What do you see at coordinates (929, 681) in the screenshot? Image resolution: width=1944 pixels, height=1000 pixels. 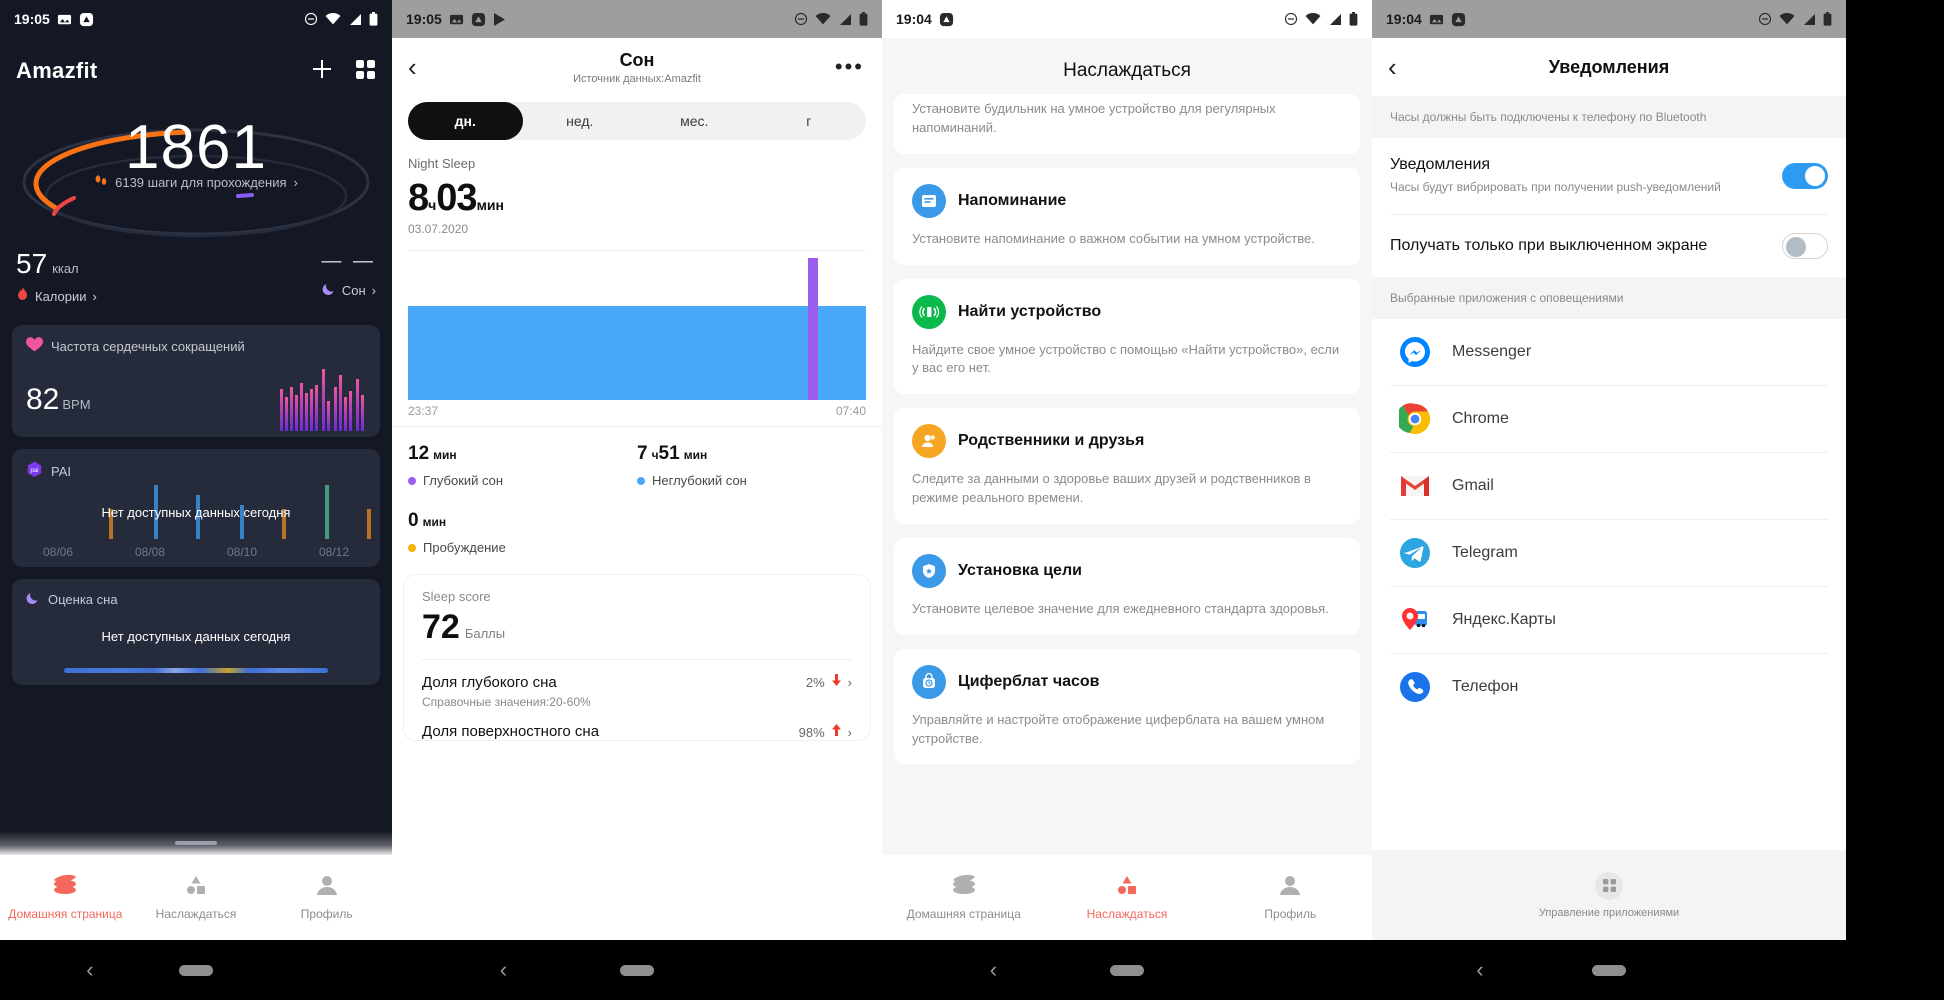 I see `watchface-icon` at bounding box center [929, 681].